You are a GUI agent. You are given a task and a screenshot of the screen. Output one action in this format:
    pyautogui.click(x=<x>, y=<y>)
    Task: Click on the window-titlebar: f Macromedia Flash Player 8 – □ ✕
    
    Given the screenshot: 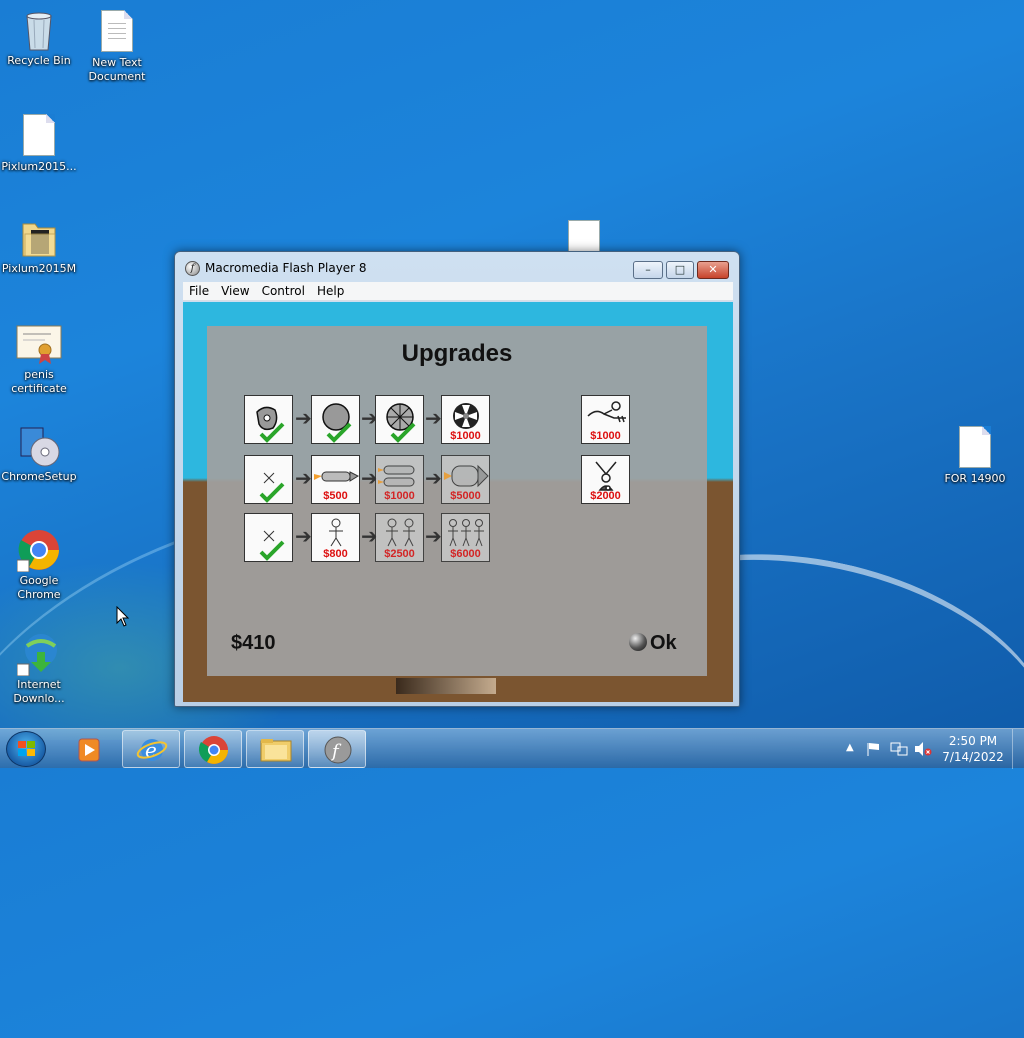 What is the action you would take?
    pyautogui.click(x=457, y=267)
    